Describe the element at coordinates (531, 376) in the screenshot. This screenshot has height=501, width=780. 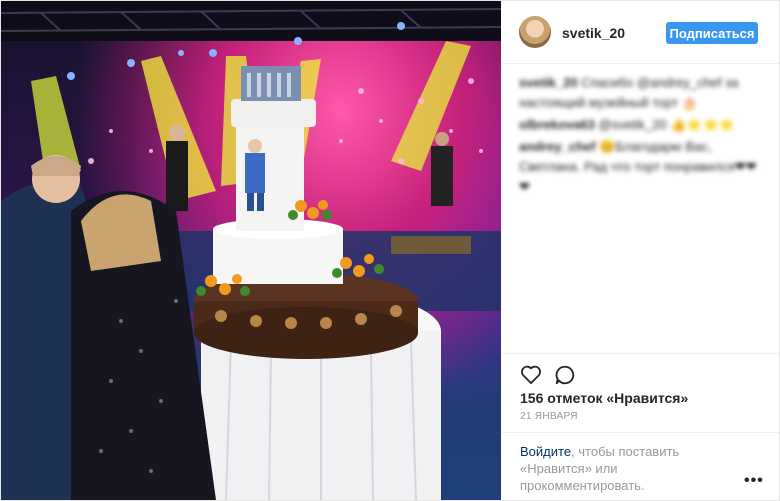
I see `heart-icon` at that location.